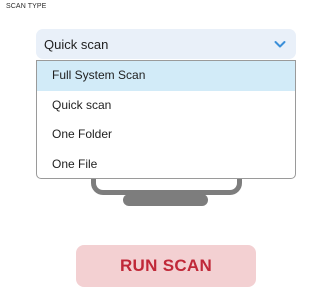 This screenshot has height=297, width=322. What do you see at coordinates (166, 135) in the screenshot?
I see `option-one-folder: One Folder` at bounding box center [166, 135].